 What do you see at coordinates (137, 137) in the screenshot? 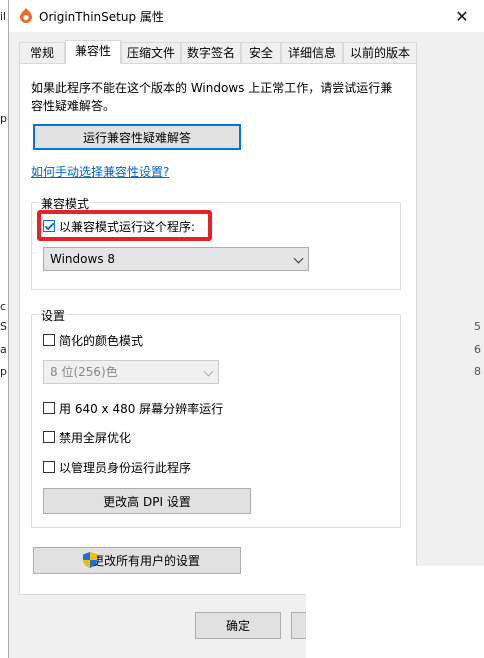
I see `troubleshoot-button: 运行兼容性疑难解答` at bounding box center [137, 137].